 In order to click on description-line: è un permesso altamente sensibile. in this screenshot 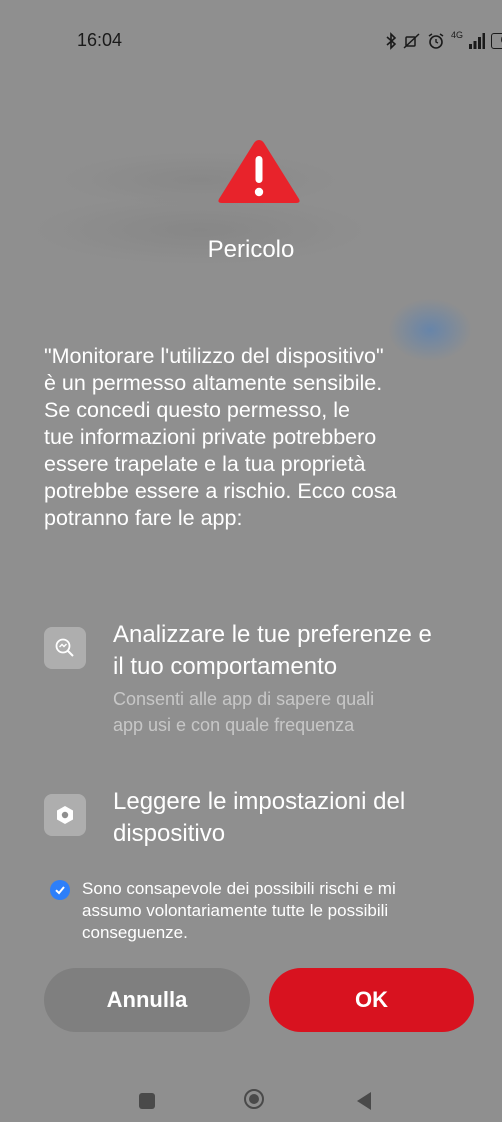, I will do `click(213, 383)`.